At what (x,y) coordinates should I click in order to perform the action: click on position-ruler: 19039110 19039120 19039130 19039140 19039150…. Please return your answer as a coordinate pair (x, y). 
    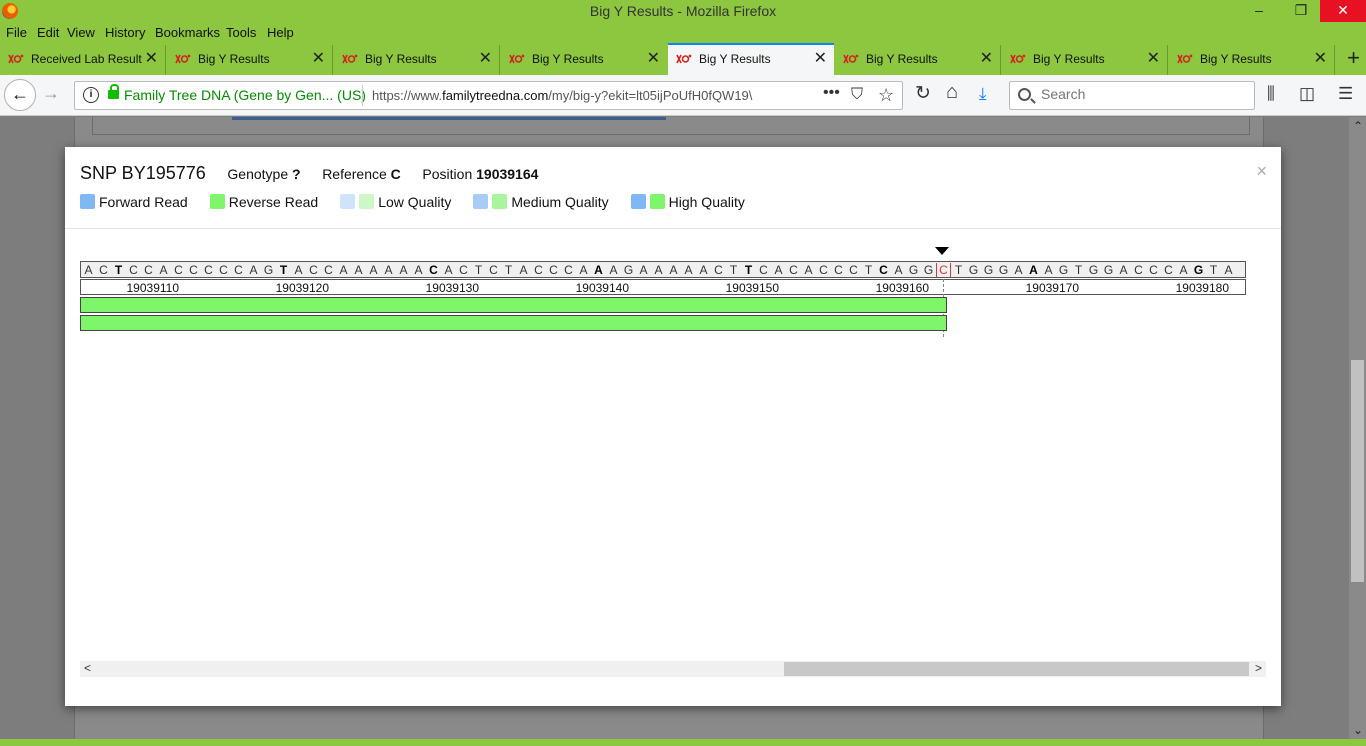
    Looking at the image, I should click on (663, 287).